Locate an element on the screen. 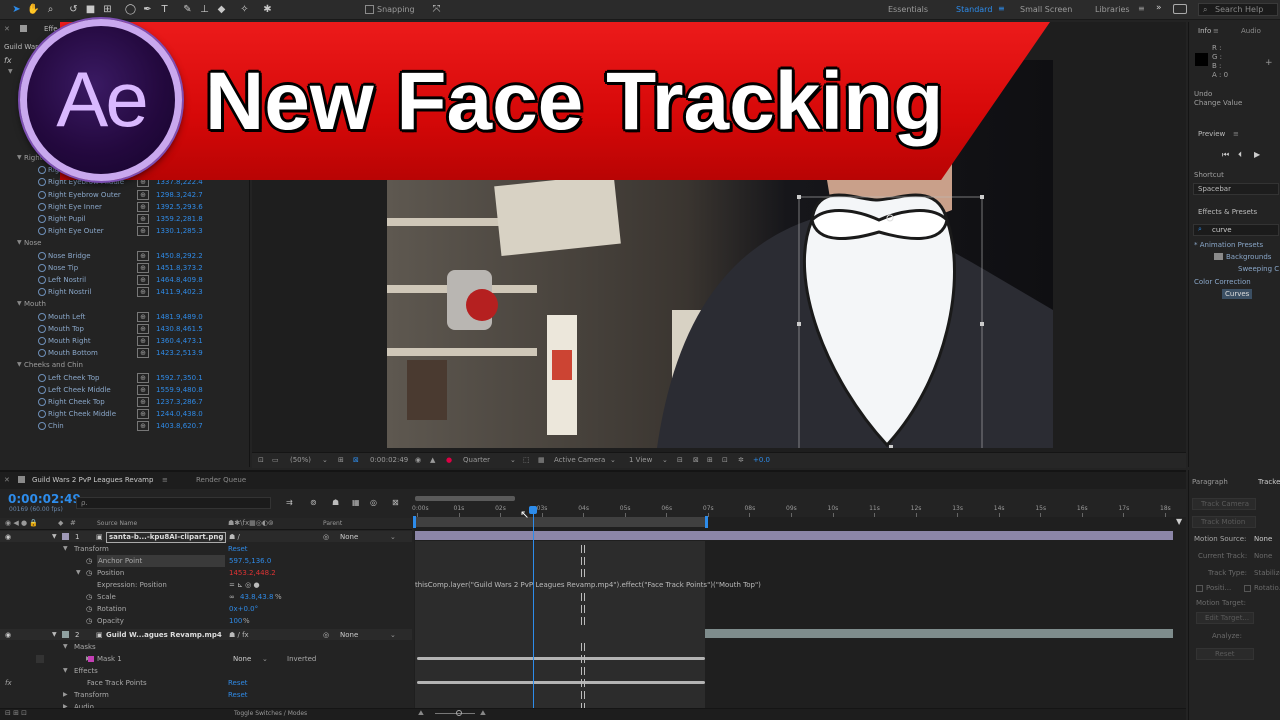 Image resolution: width=1280 pixels, height=720 pixels. face-point-value: 1360.4,473.1 is located at coordinates (179, 341).